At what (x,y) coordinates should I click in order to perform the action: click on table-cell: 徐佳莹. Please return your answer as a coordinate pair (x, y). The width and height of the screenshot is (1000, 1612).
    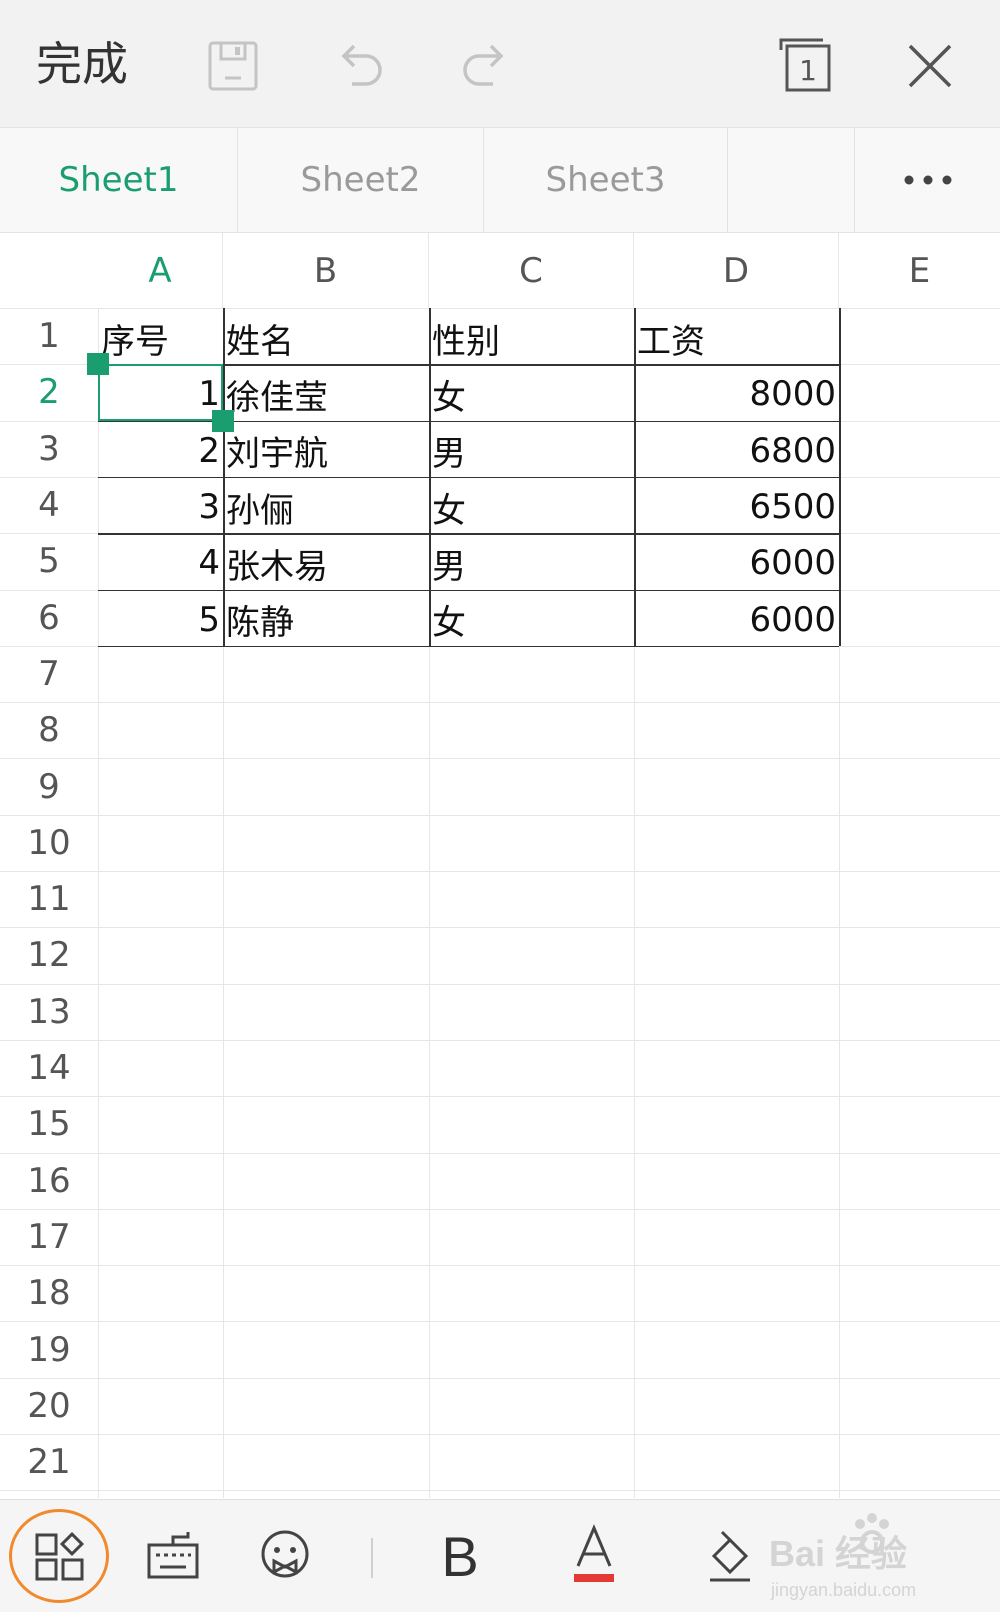
    Looking at the image, I should click on (326, 394).